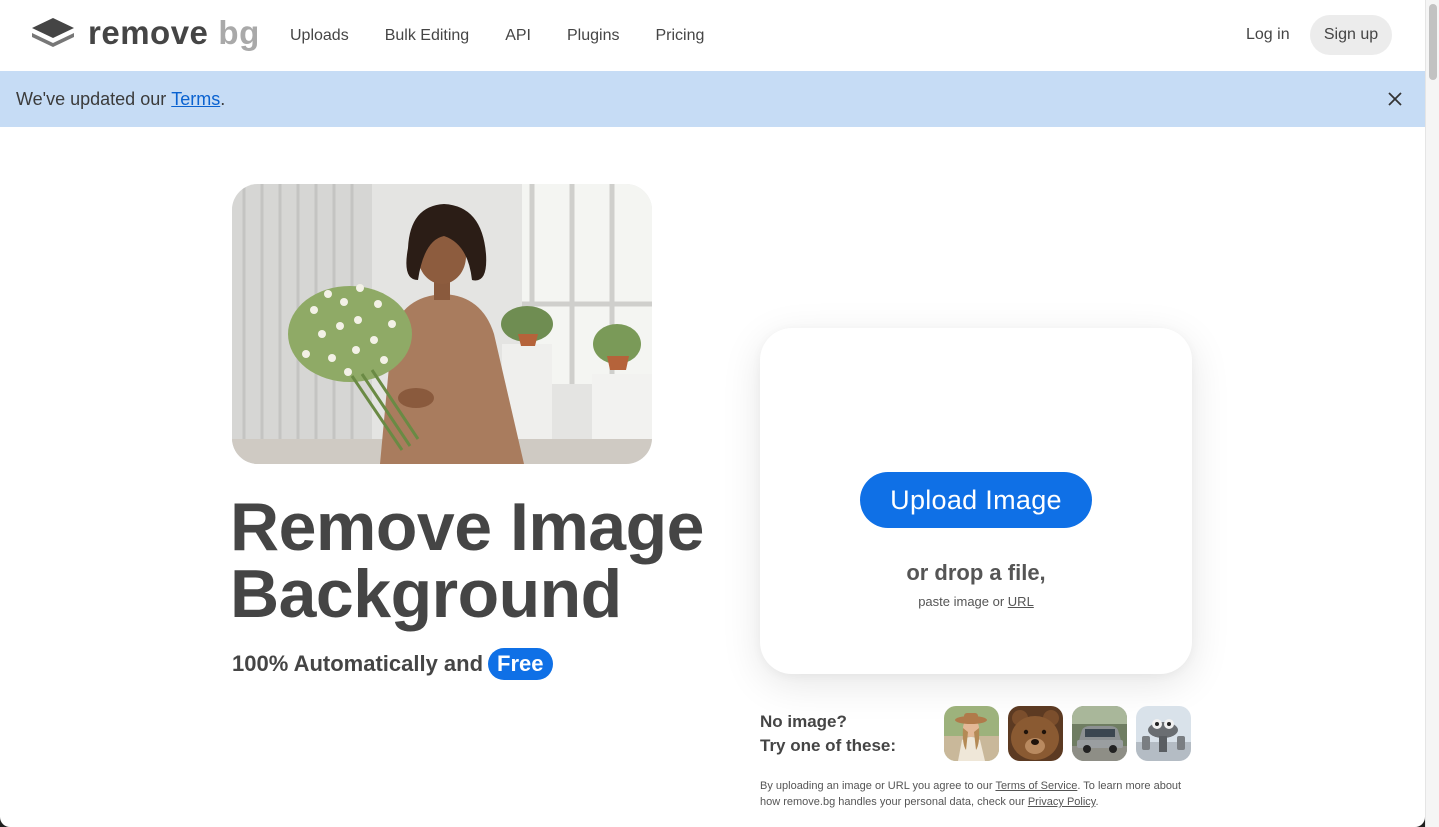 This screenshot has height=827, width=1439. I want to click on drop-file-text: or drop a file,, so click(976, 572).